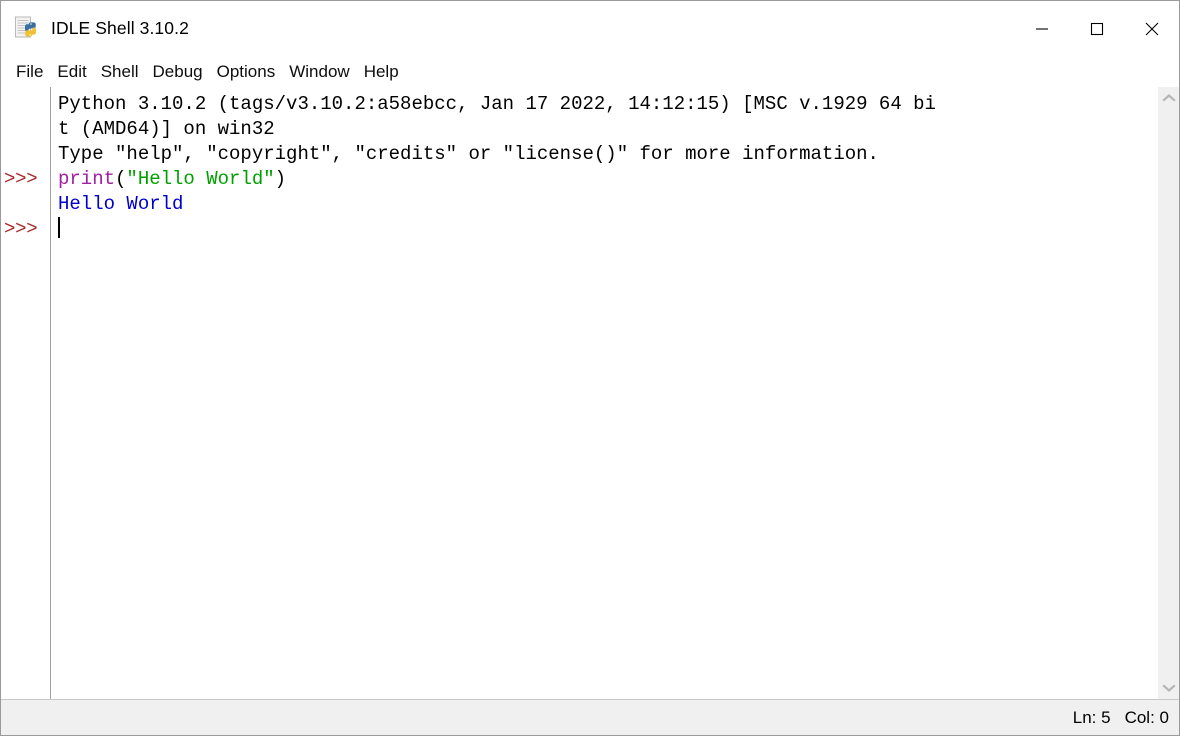  I want to click on chevron-up-icon, so click(1168, 98).